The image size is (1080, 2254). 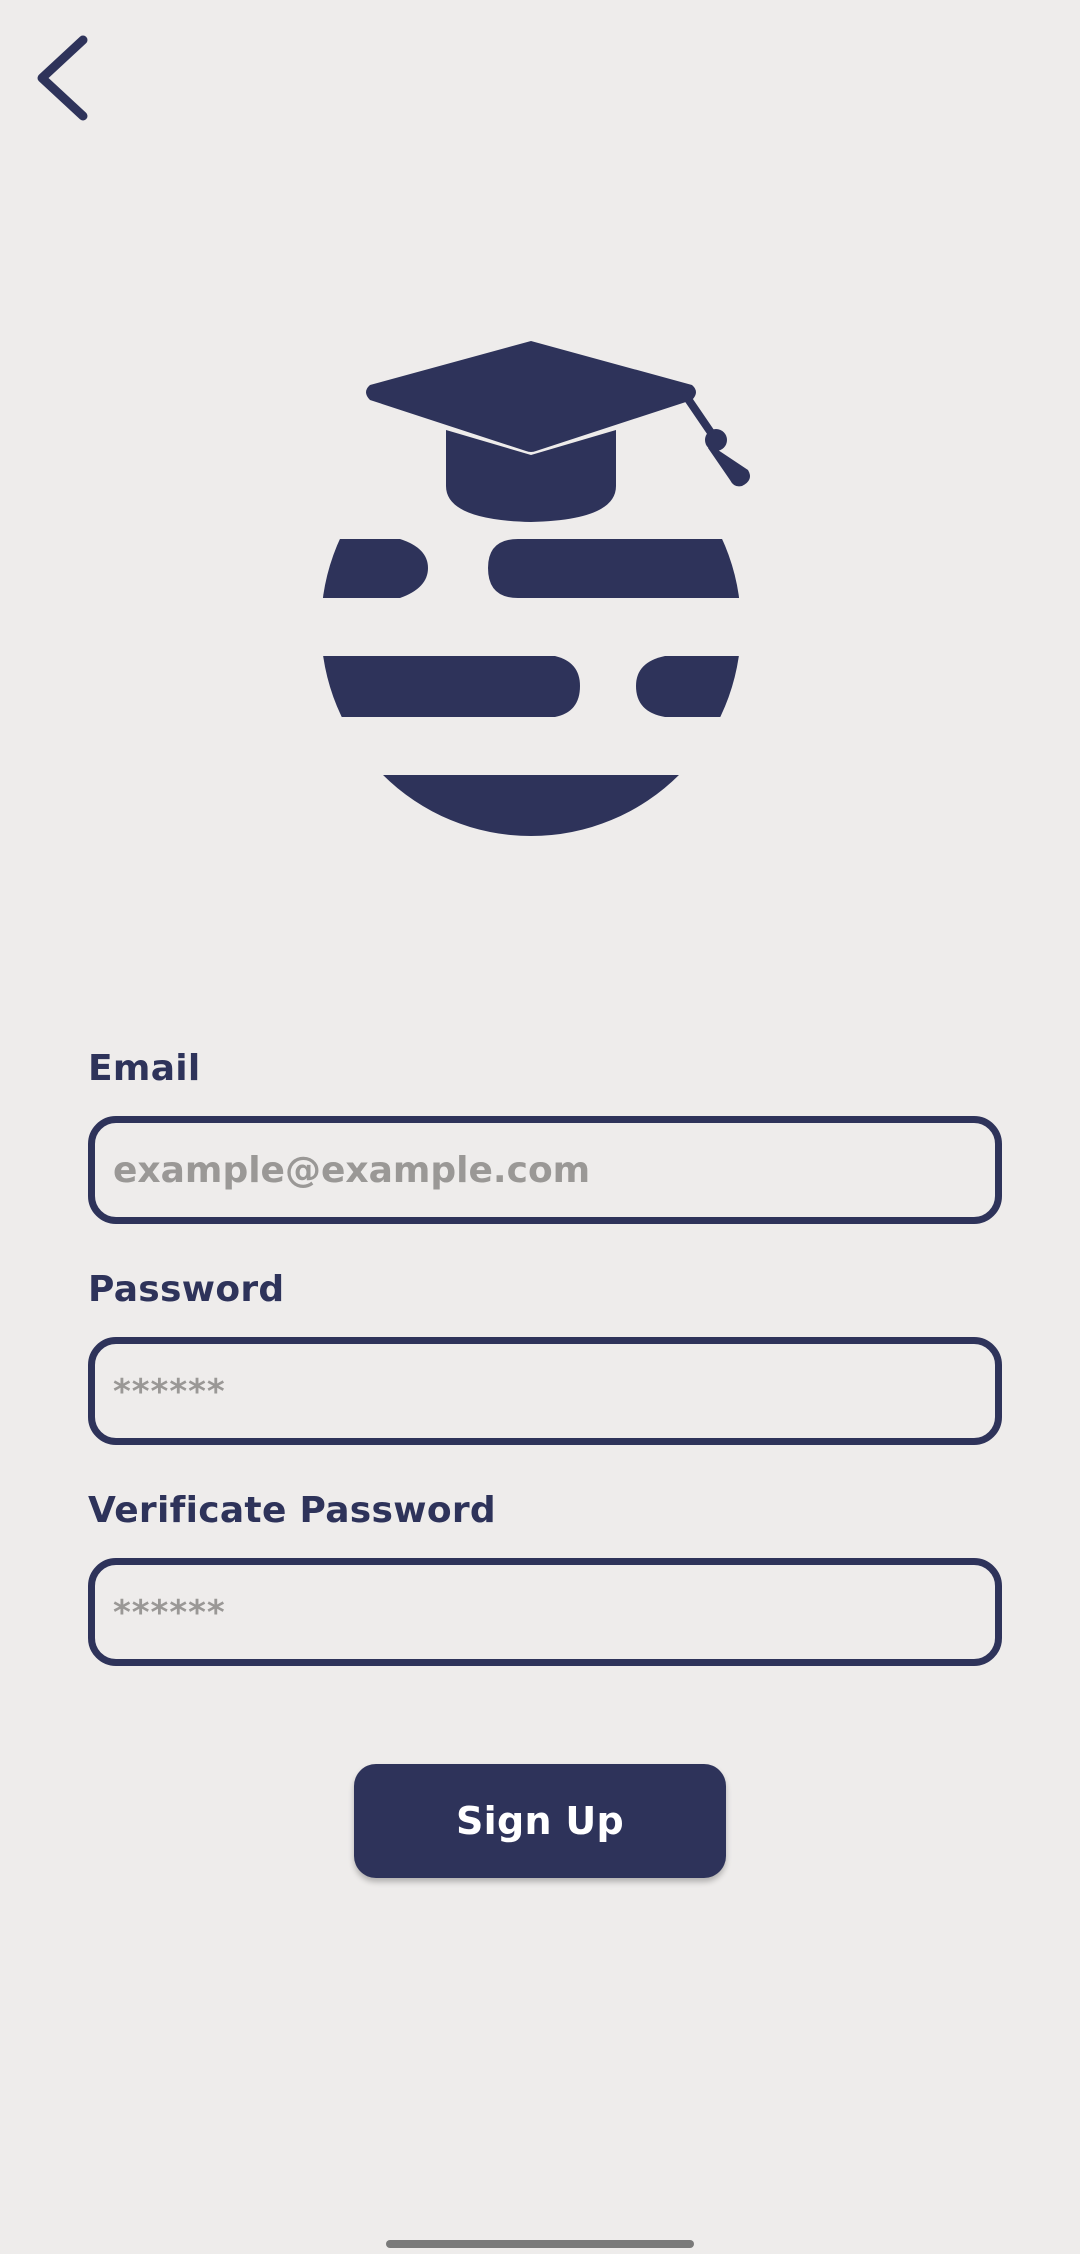 What do you see at coordinates (186, 1289) in the screenshot?
I see `password-label: Password` at bounding box center [186, 1289].